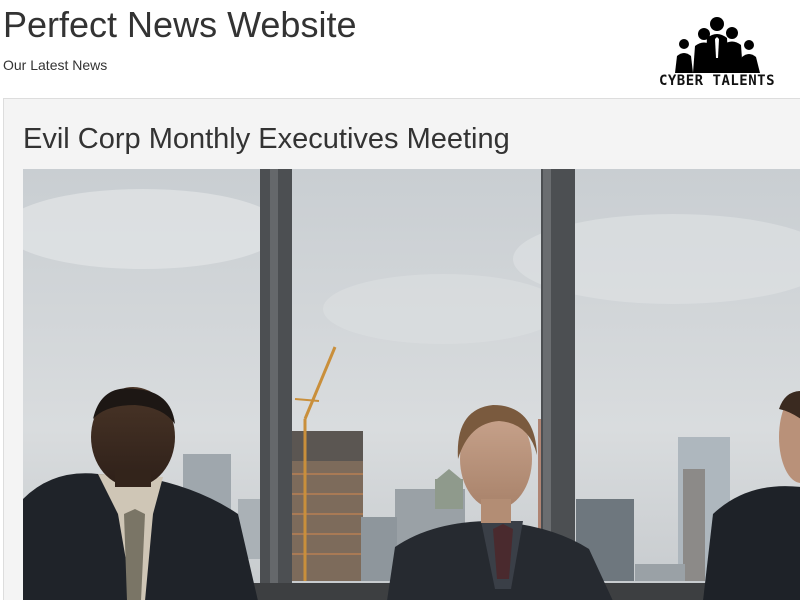 Image resolution: width=800 pixels, height=600 pixels. What do you see at coordinates (55, 65) in the screenshot?
I see `site-tagline: Our Latest News` at bounding box center [55, 65].